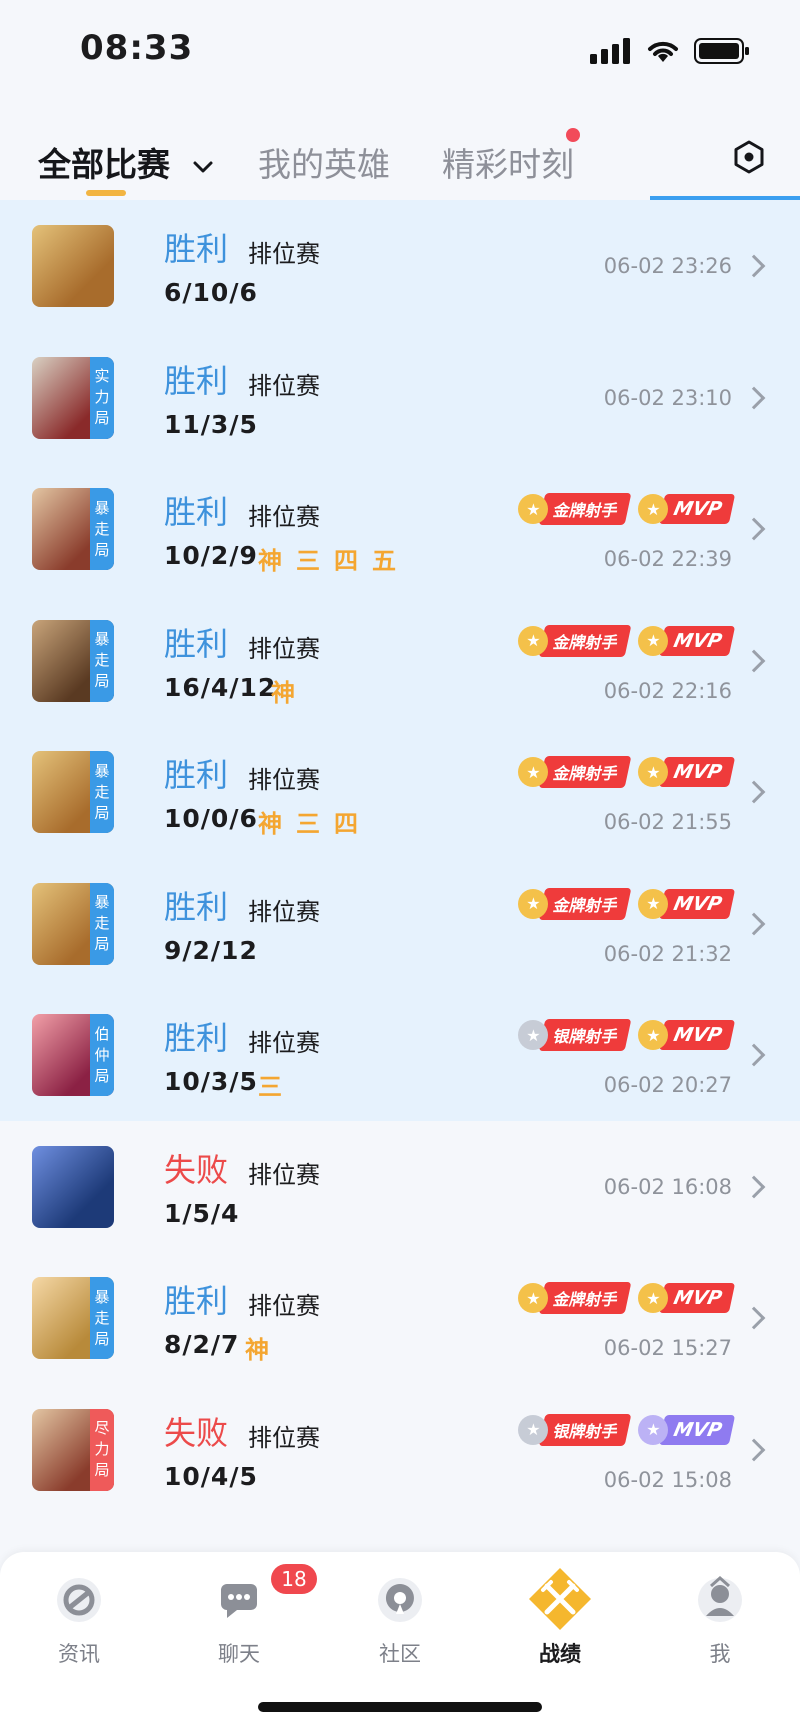 This screenshot has width=800, height=1731. I want to click on kda-stat: 10/2/9, so click(211, 555).